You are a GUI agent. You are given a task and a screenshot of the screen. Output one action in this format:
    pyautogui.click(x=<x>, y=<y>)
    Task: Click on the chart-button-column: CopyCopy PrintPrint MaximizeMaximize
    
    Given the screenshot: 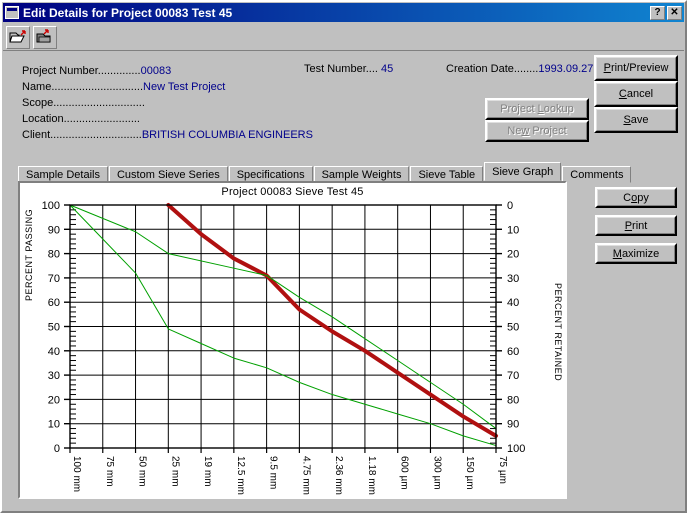 What is the action you would take?
    pyautogui.click(x=636, y=225)
    